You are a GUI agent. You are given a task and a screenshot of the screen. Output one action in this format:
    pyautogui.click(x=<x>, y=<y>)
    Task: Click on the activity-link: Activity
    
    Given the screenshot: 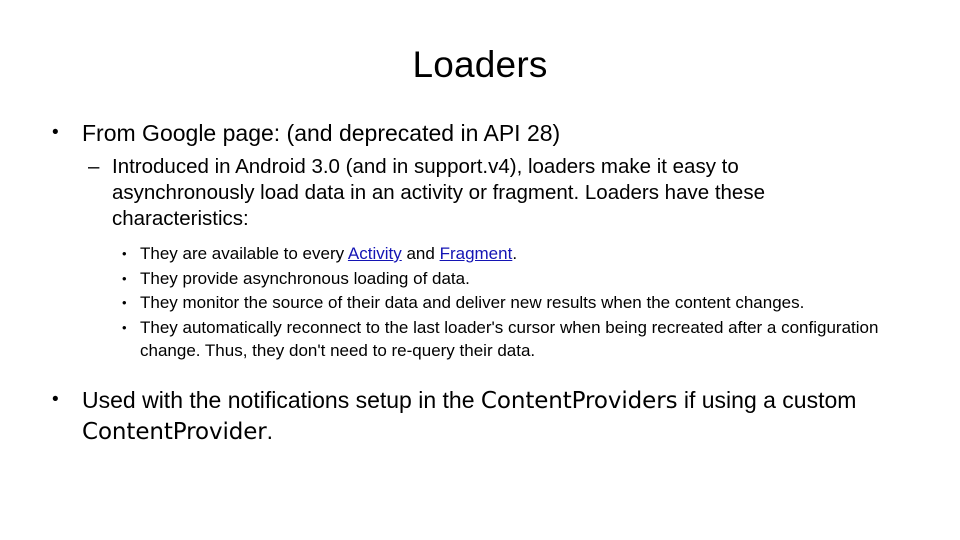 What is the action you would take?
    pyautogui.click(x=375, y=253)
    